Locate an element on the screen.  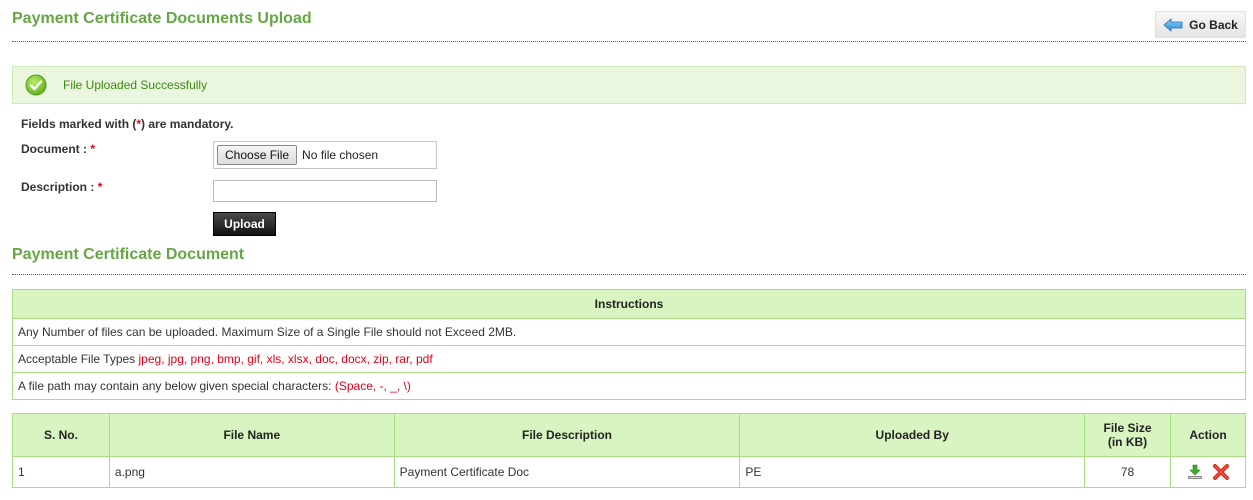
description-label: Description : * is located at coordinates (61, 187).